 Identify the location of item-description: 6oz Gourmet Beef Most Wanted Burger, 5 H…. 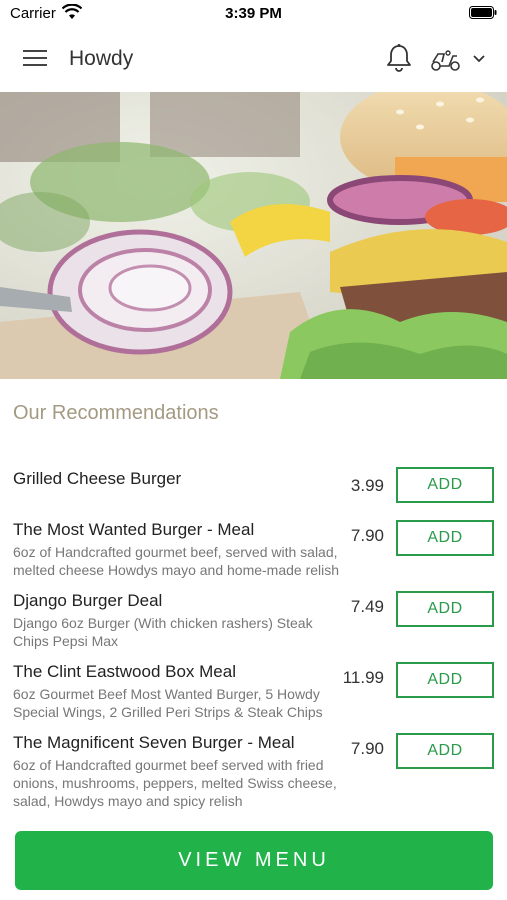
(168, 703).